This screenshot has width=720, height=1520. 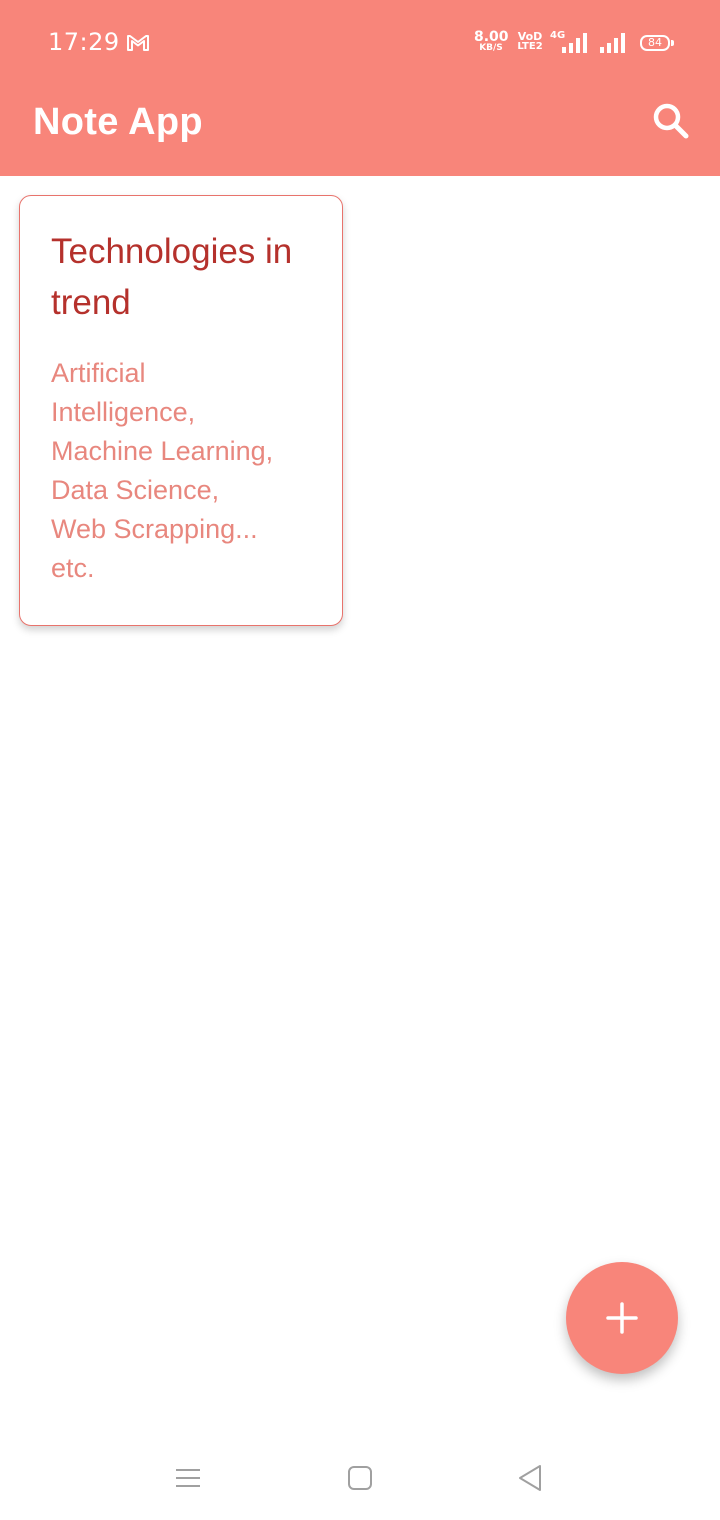 I want to click on volte-indicator: VoD LTE2, so click(x=530, y=41).